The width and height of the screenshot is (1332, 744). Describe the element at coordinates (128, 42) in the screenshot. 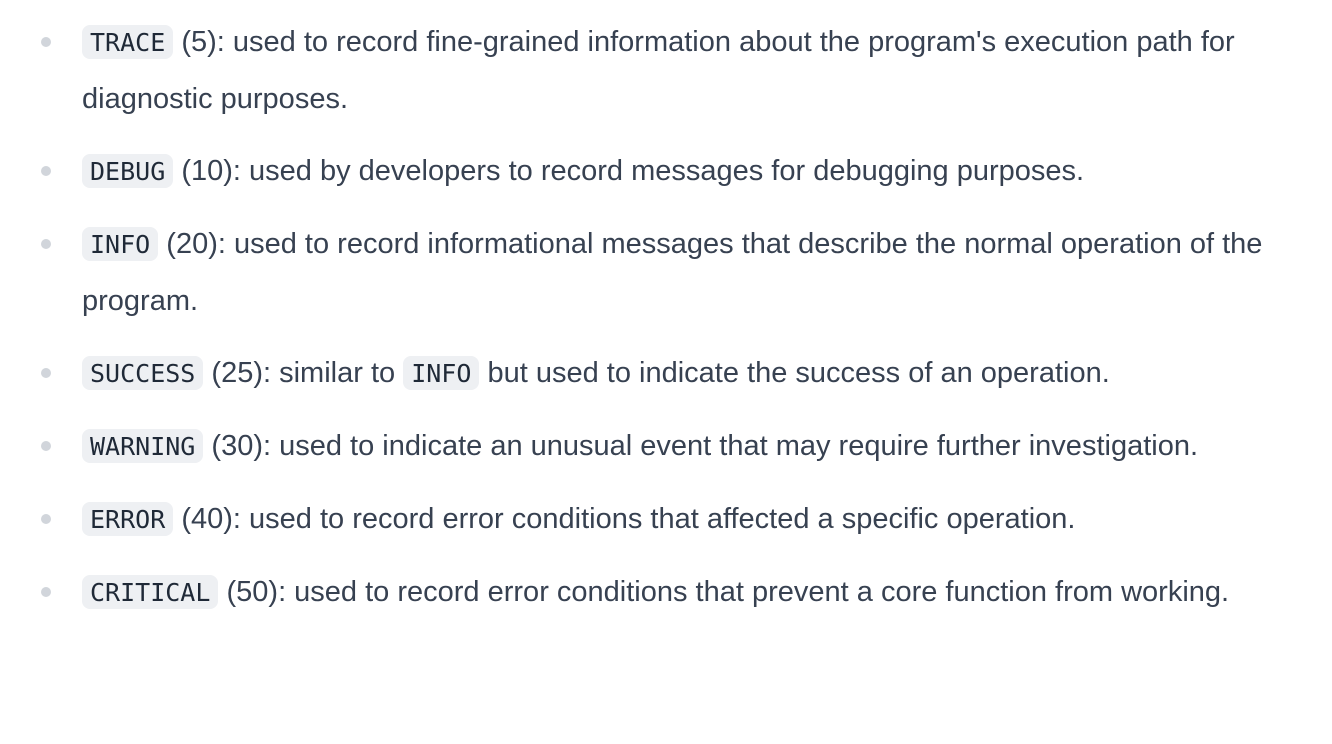

I see `level-name: TRACE` at that location.